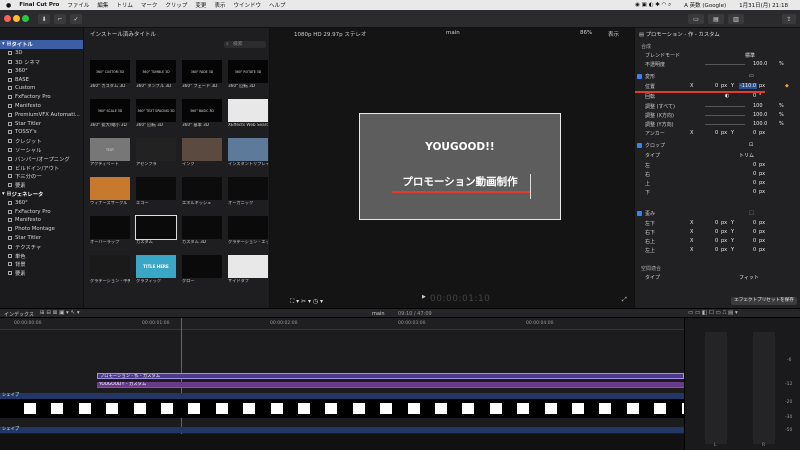 Image resolution: width=800 pixels, height=450 pixels. Describe the element at coordinates (149, 5) in the screenshot. I see `menu-mark: マーク` at that location.